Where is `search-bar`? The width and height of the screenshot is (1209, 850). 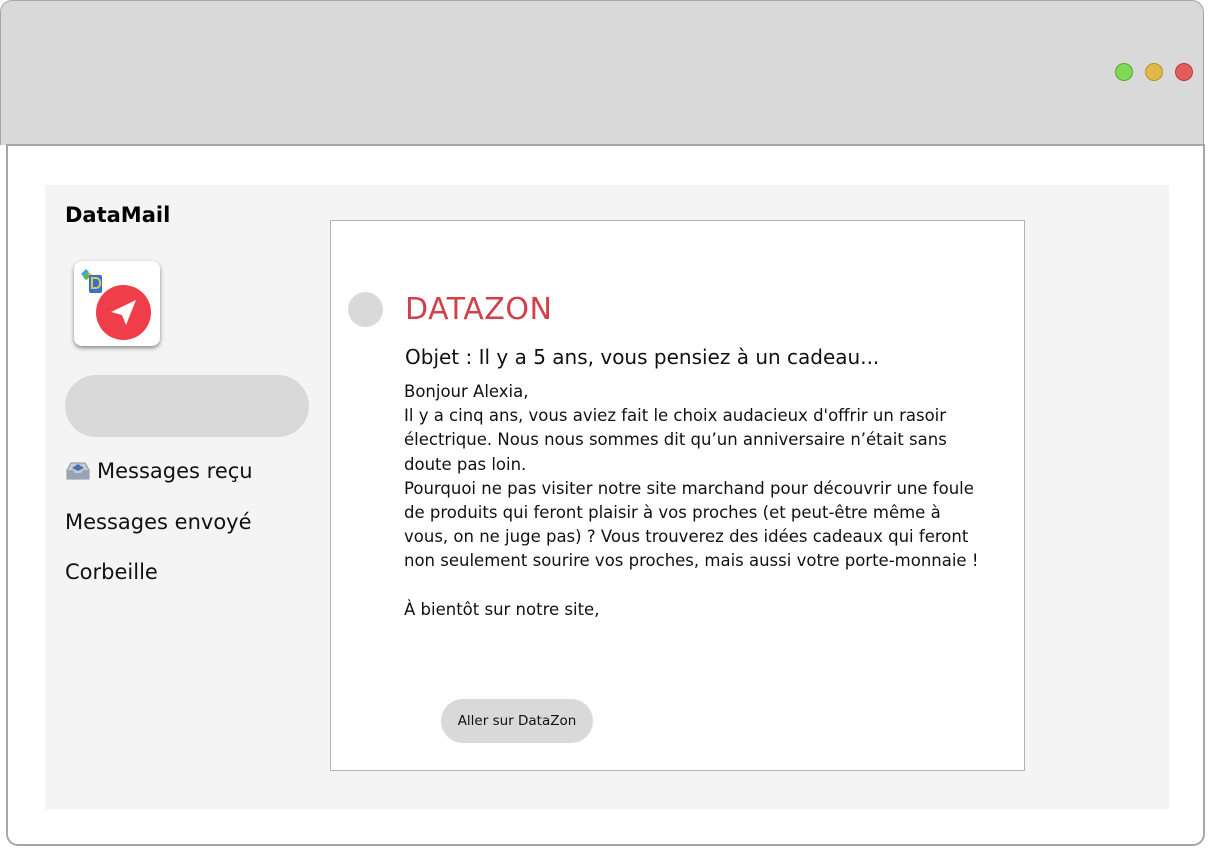
search-bar is located at coordinates (187, 406).